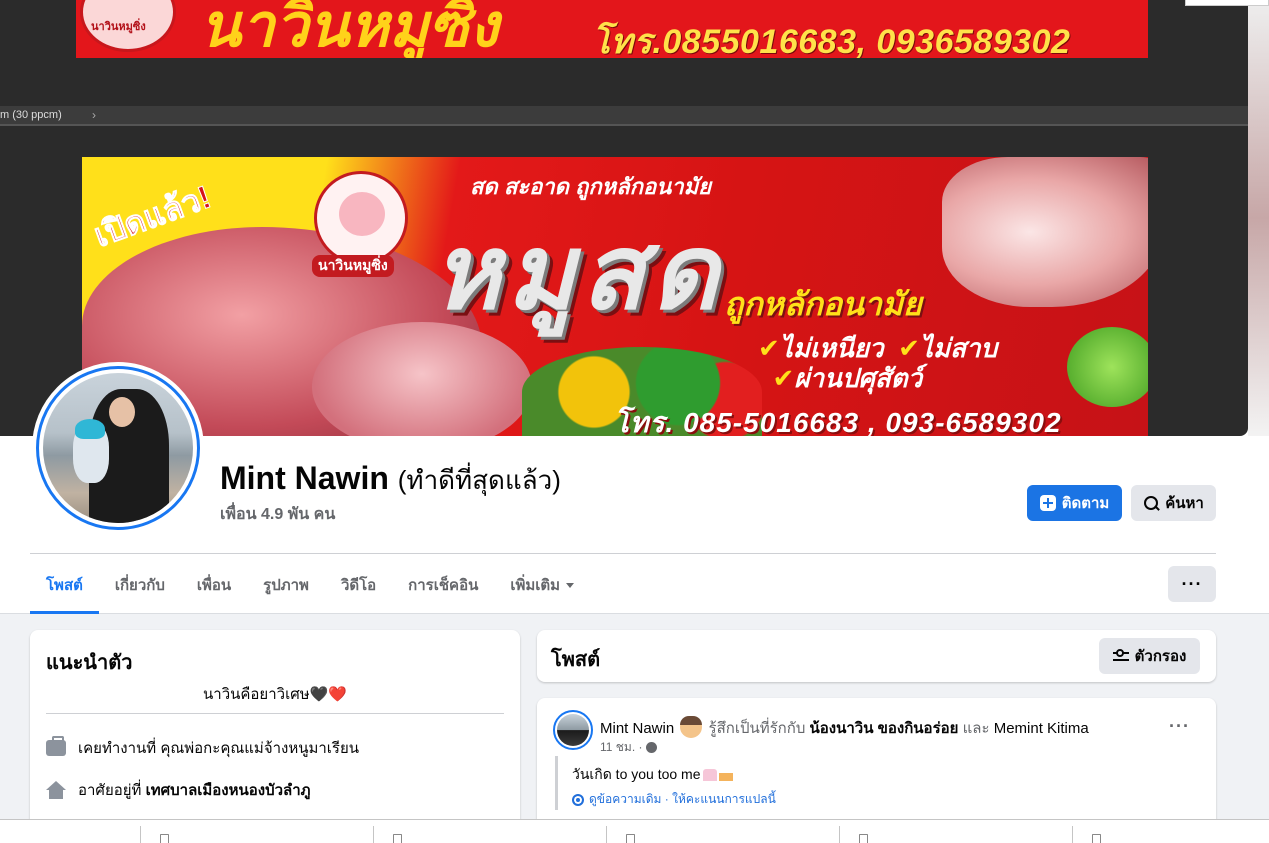 This screenshot has height=843, width=1269. I want to click on tab-about: เกี่ยวกับ, so click(140, 585).